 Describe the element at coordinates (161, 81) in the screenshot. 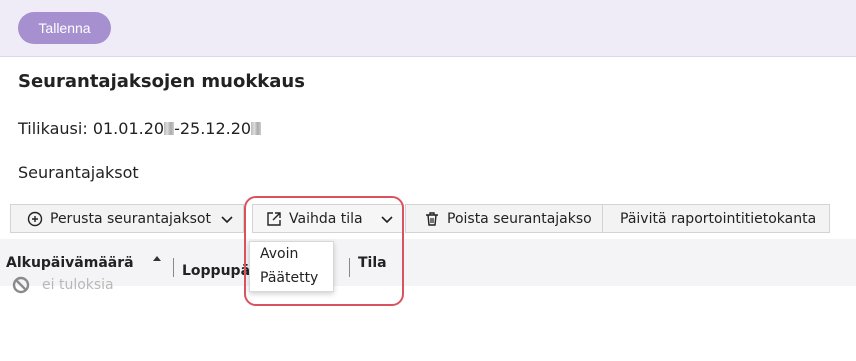

I see `page-title: Seurantajaksojen muokkaus` at that location.